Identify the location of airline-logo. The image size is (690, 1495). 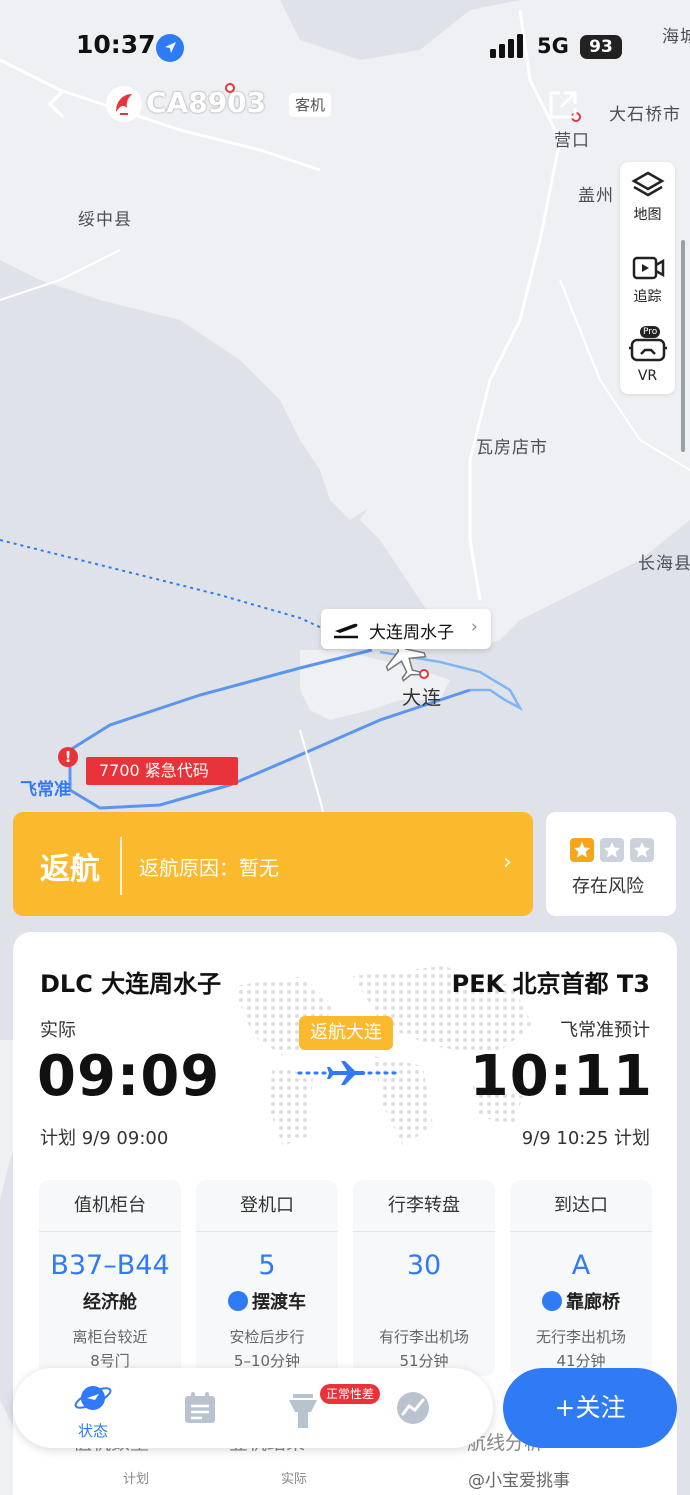
(124, 104).